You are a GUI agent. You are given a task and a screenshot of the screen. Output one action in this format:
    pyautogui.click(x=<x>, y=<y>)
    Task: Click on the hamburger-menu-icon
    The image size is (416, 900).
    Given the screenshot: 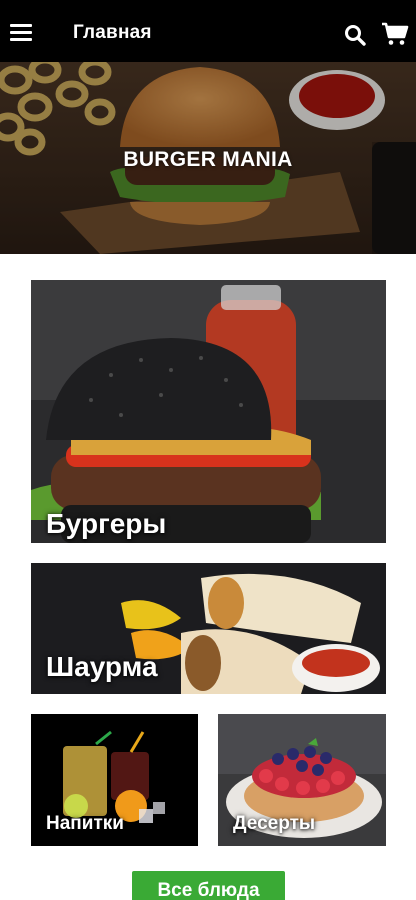 What is the action you would take?
    pyautogui.click(x=21, y=33)
    